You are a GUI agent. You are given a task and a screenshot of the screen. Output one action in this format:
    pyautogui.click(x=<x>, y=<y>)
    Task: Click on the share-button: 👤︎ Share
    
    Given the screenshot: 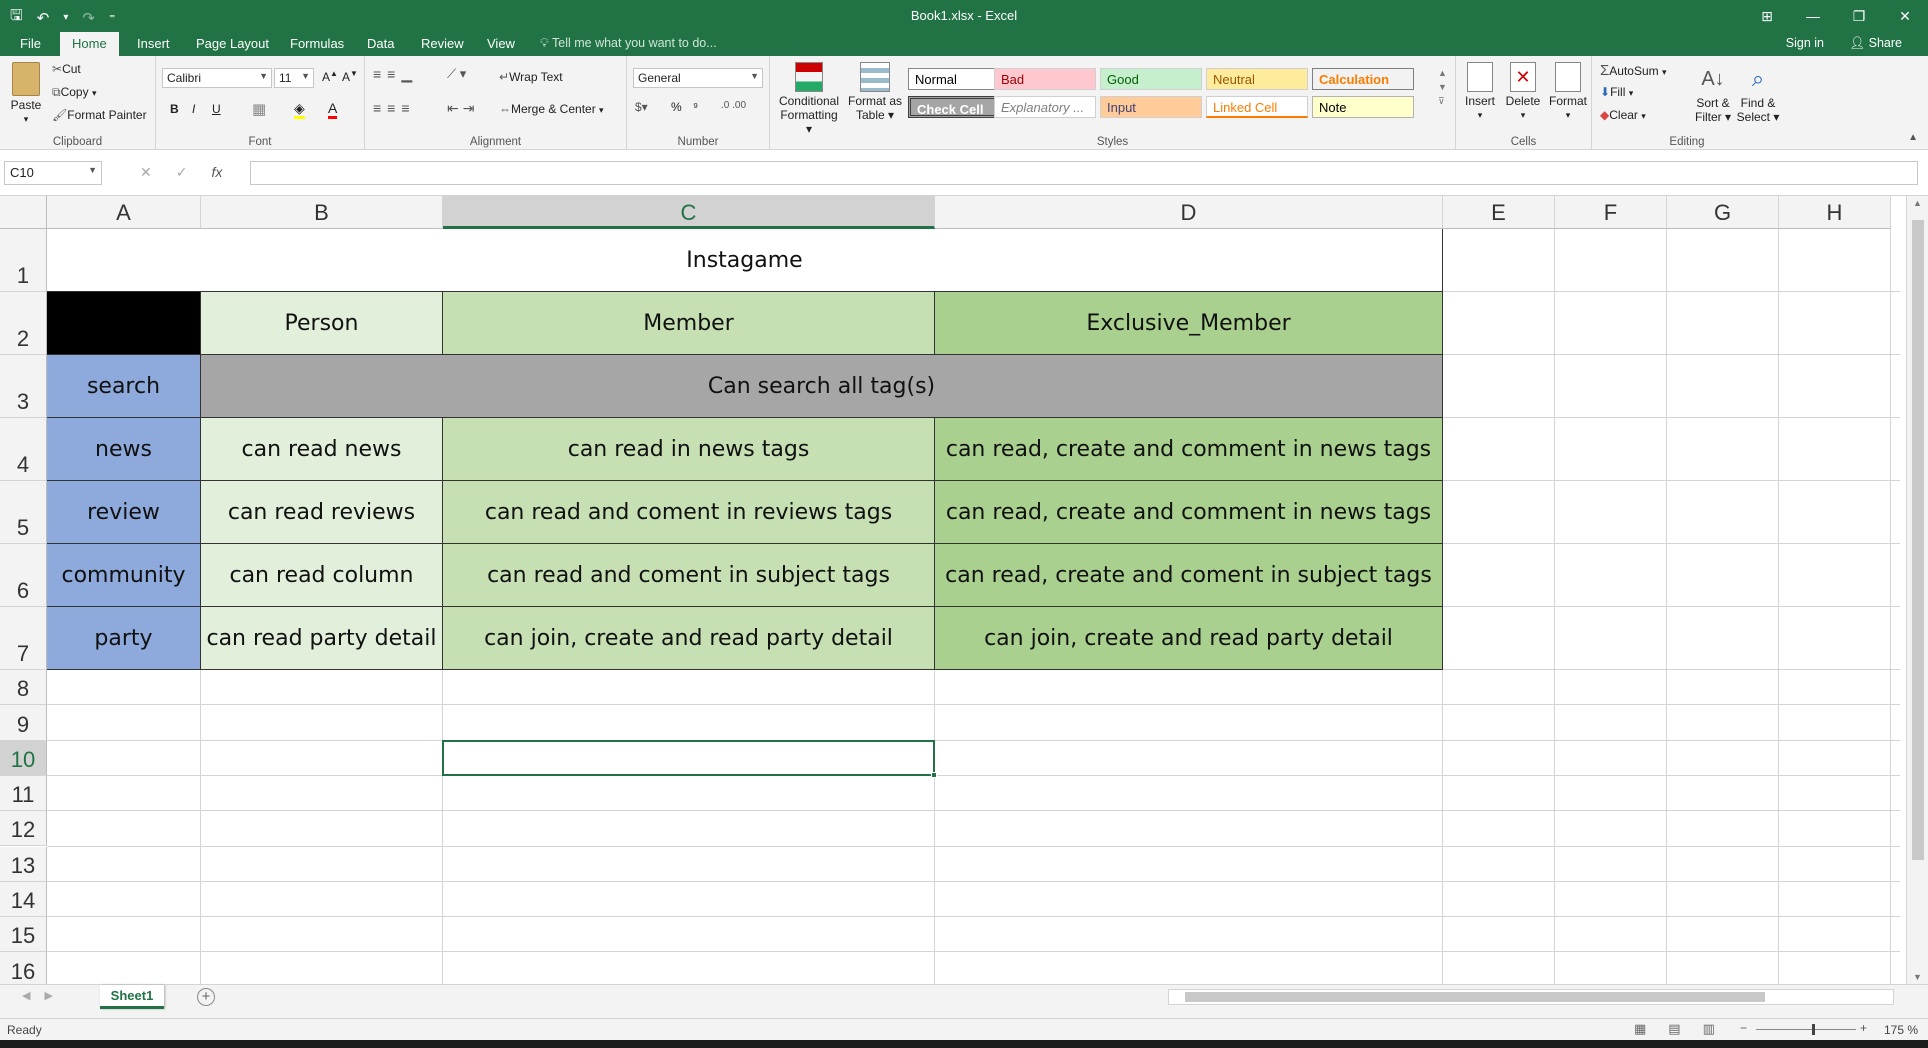 What is the action you would take?
    pyautogui.click(x=1875, y=43)
    